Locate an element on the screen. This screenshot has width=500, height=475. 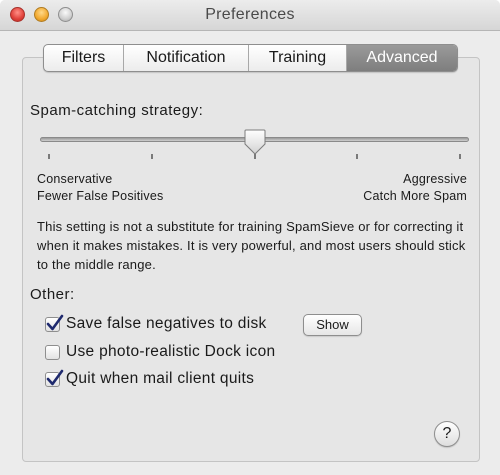
show-button: Show is located at coordinates (332, 325).